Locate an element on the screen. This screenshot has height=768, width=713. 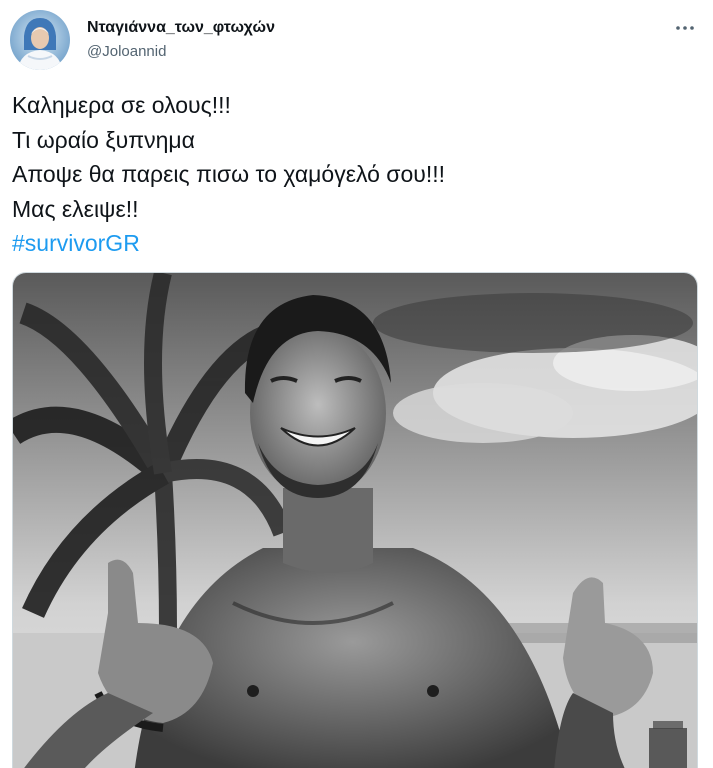
avatar-image is located at coordinates (40, 40).